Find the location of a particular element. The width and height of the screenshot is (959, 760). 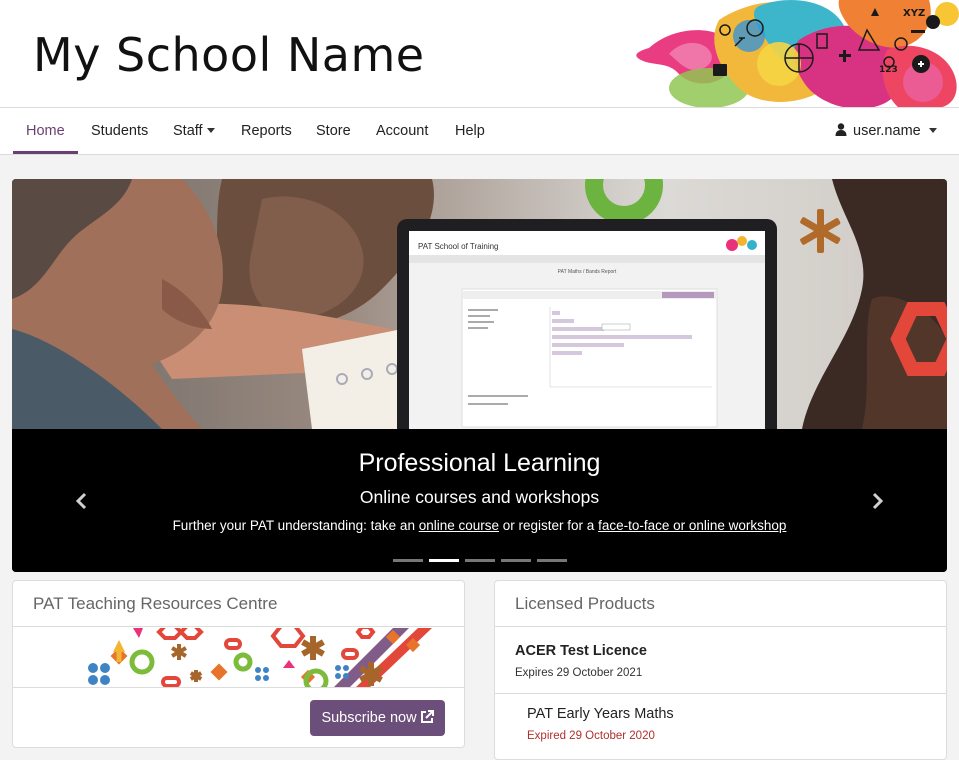

screen-title: PAT School of Training is located at coordinates (458, 246).